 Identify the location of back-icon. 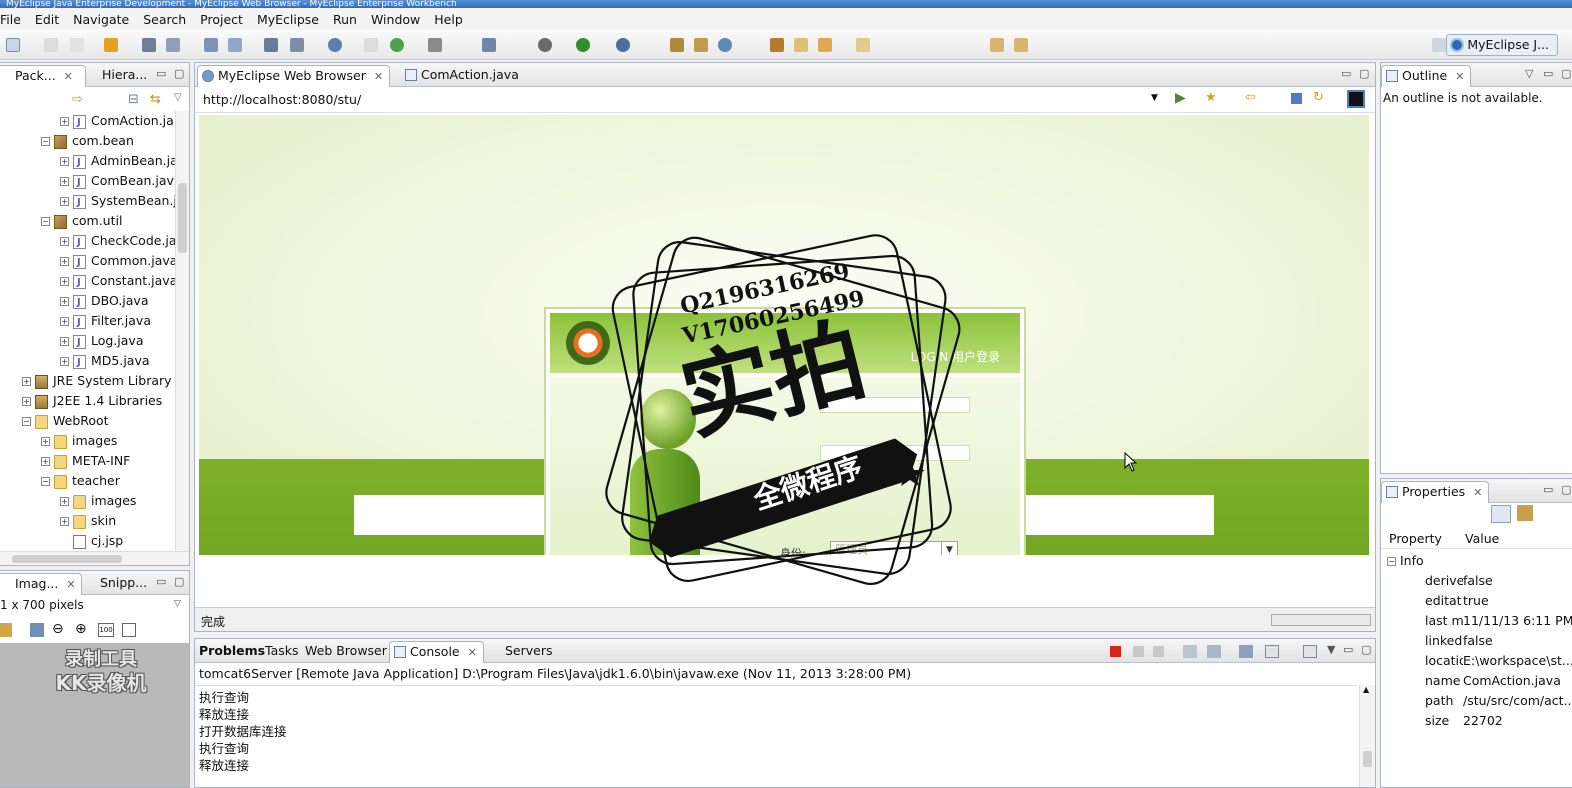
(997, 45).